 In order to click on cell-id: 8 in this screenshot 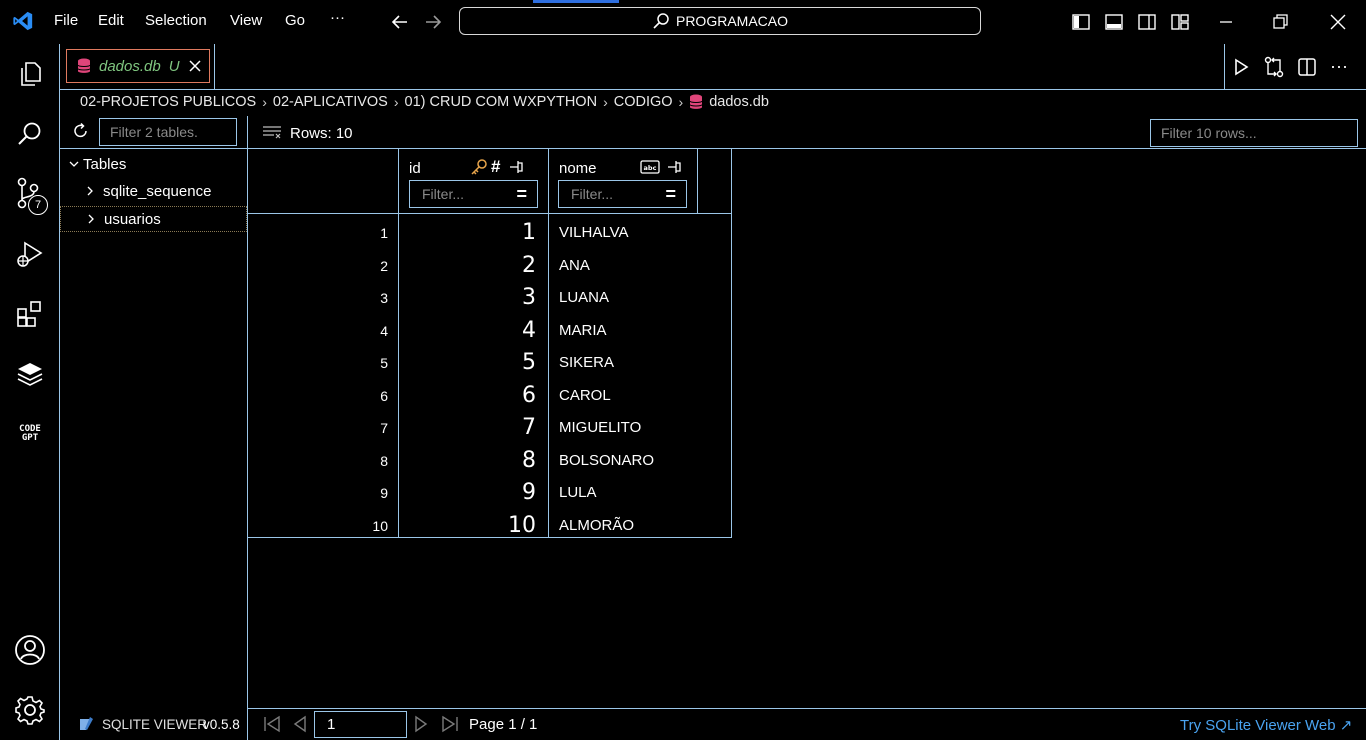, I will do `click(467, 460)`.